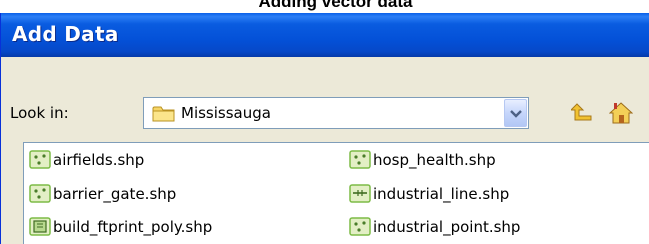  Describe the element at coordinates (226, 113) in the screenshot. I see `look-in-value: Mississauga` at that location.